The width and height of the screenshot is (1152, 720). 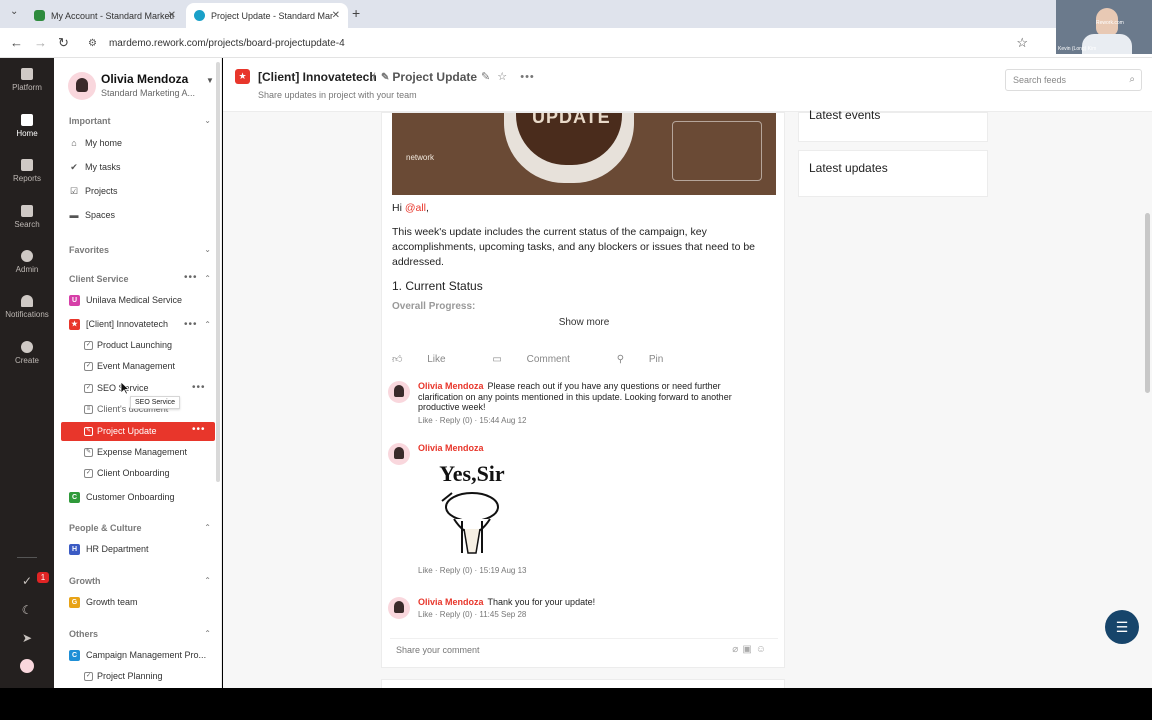 I want to click on main-scrollbar, so click(x=1147, y=303).